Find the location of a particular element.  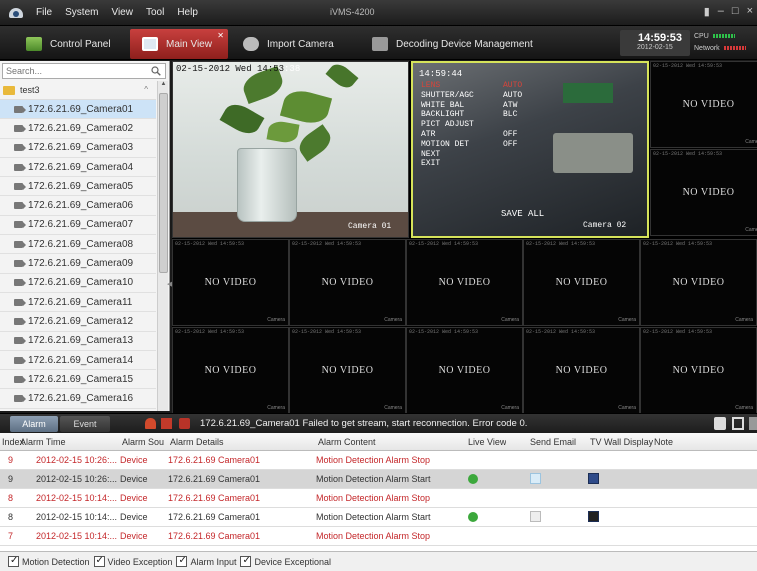

minimize-icon: – is located at coordinates (721, 11).